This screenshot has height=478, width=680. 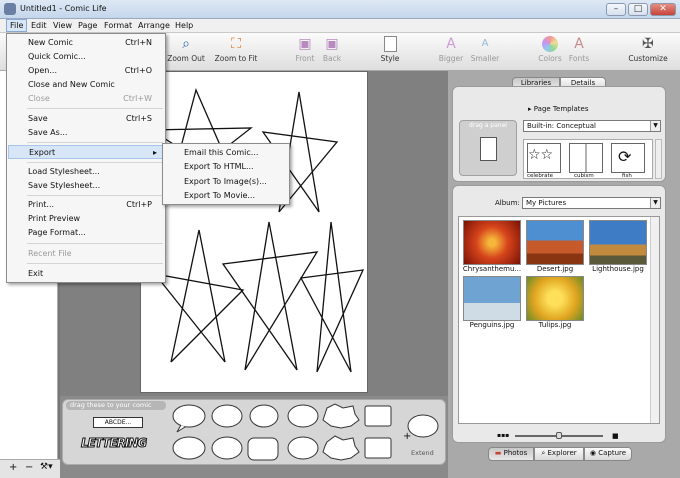 I want to click on back-label: Back, so click(x=332, y=58).